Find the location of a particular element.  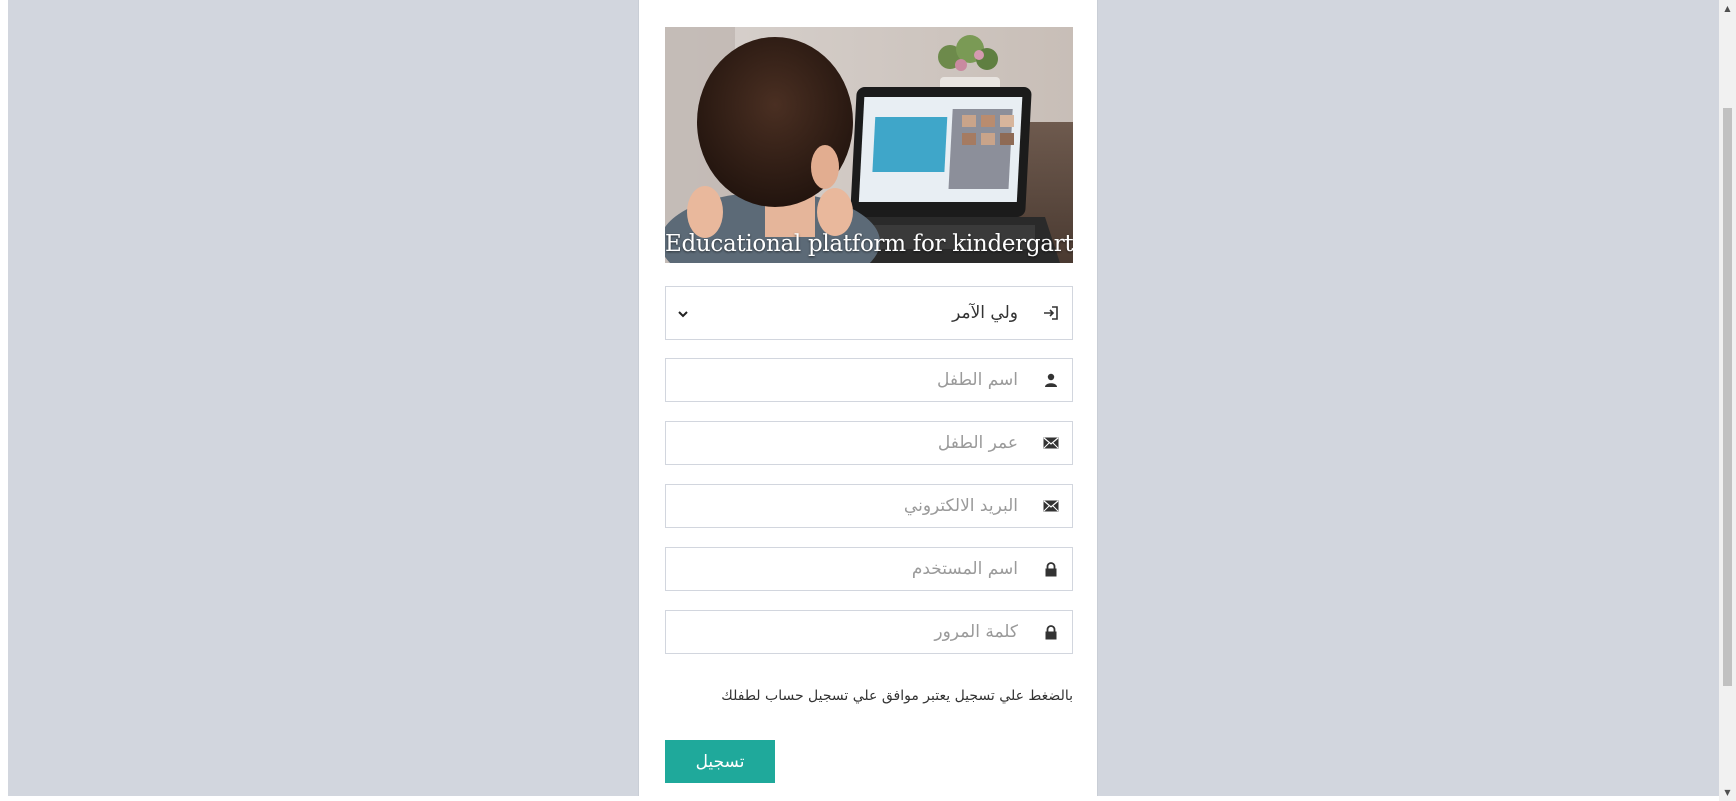

hero-image: Educational platform for kindergarten is located at coordinates (869, 145).